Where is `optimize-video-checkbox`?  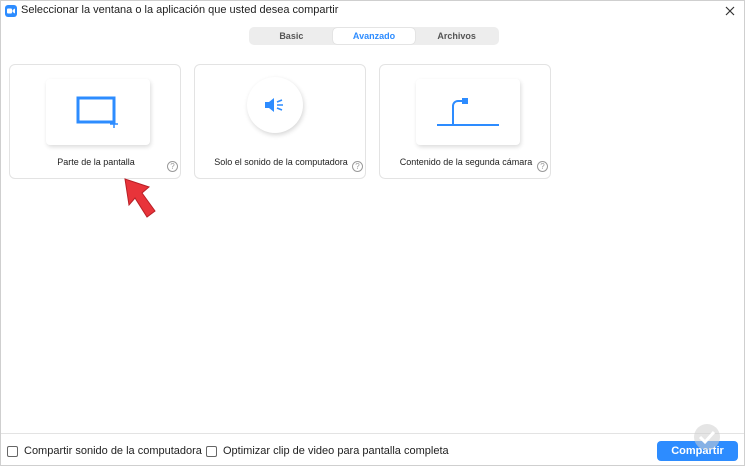
optimize-video-checkbox is located at coordinates (211, 451).